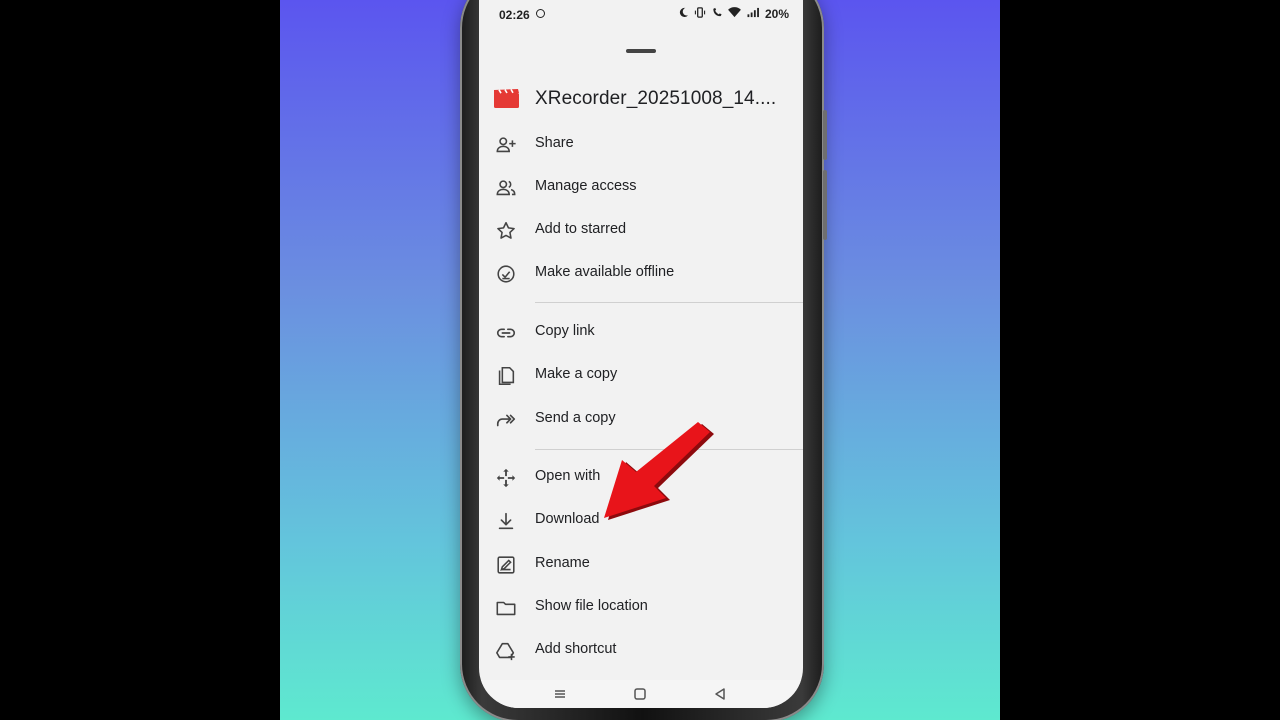 This screenshot has height=720, width=1280. Describe the element at coordinates (506, 608) in the screenshot. I see `folder-icon` at that location.